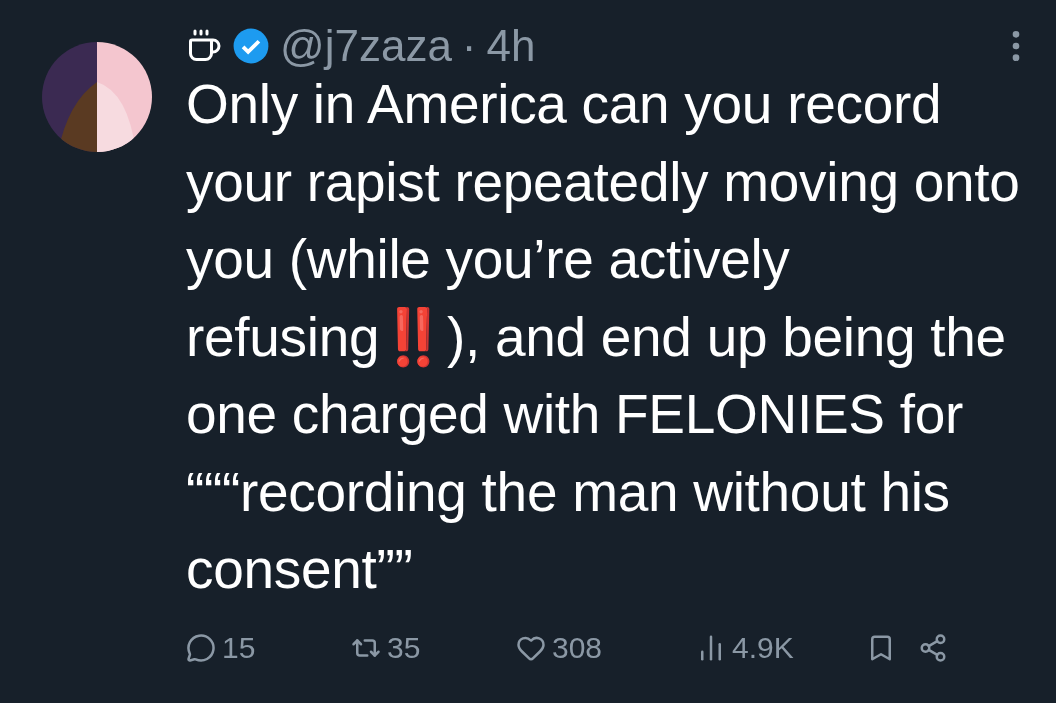  What do you see at coordinates (433, 647) in the screenshot?
I see `retweet-button: 35` at bounding box center [433, 647].